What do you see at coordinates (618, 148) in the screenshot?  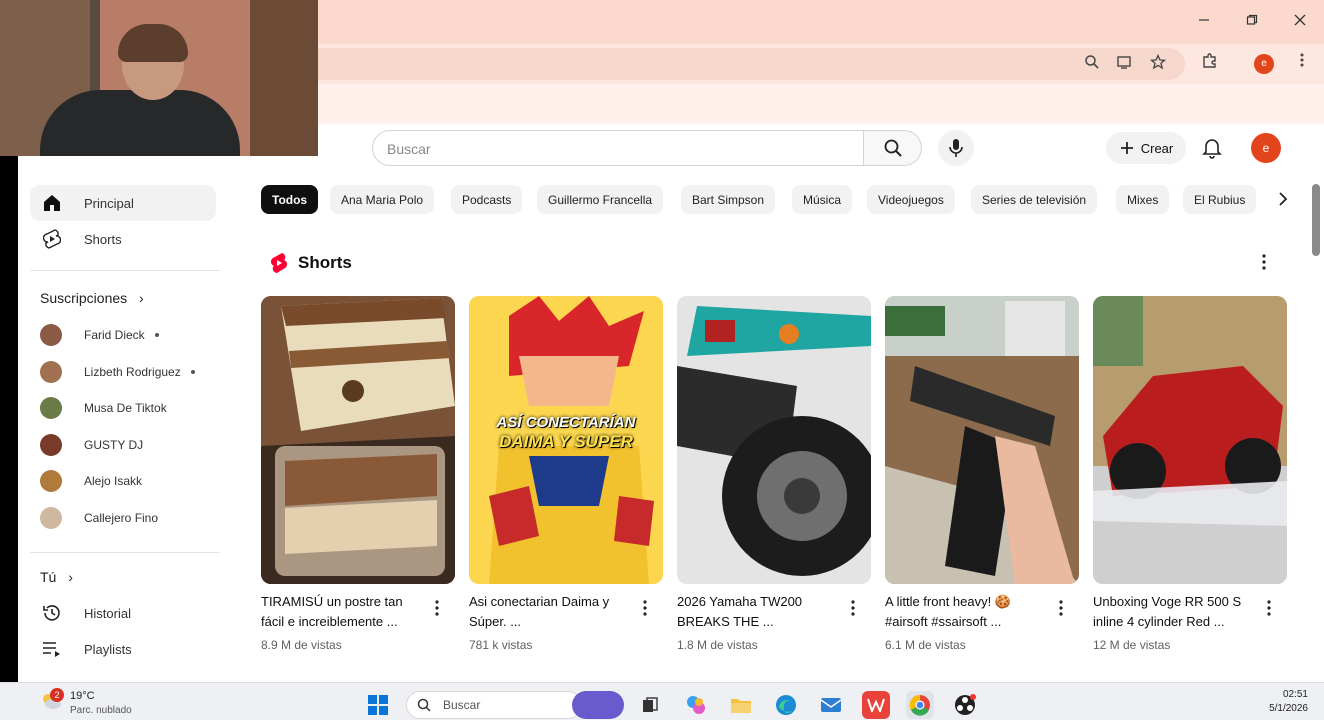 I see `search-input: Buscar` at bounding box center [618, 148].